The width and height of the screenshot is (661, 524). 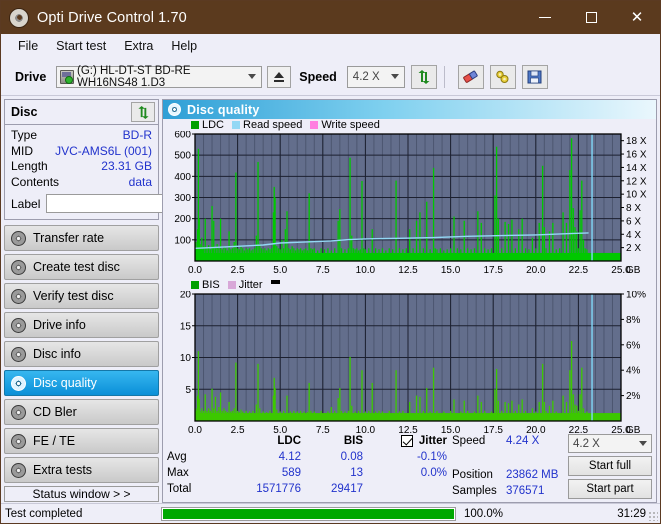 What do you see at coordinates (280, 430) in the screenshot?
I see `svg-text: 5.0` at bounding box center [280, 430].